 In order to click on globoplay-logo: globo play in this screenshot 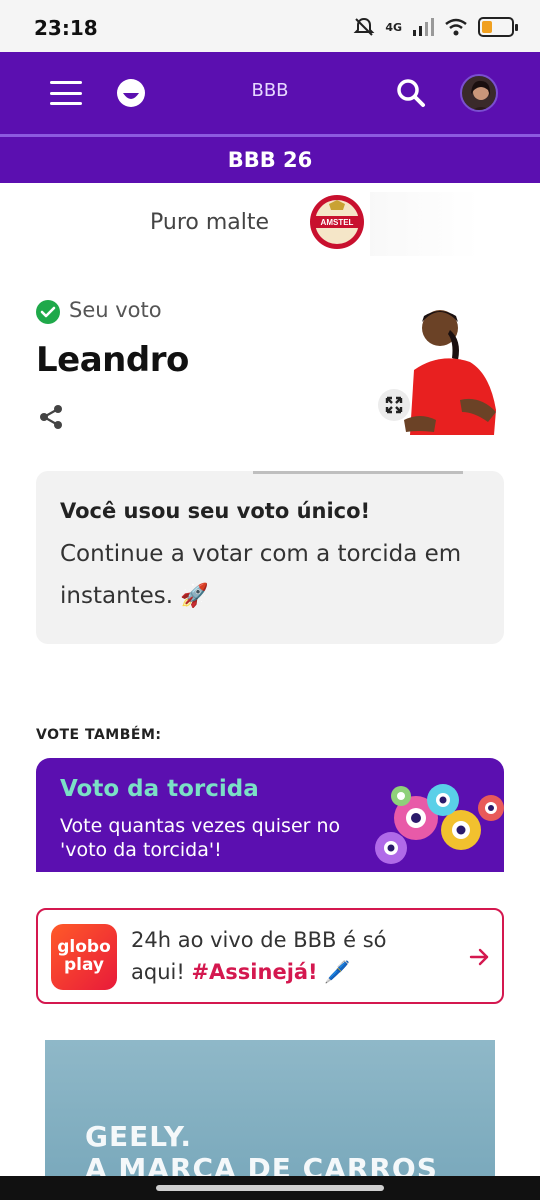, I will do `click(84, 957)`.